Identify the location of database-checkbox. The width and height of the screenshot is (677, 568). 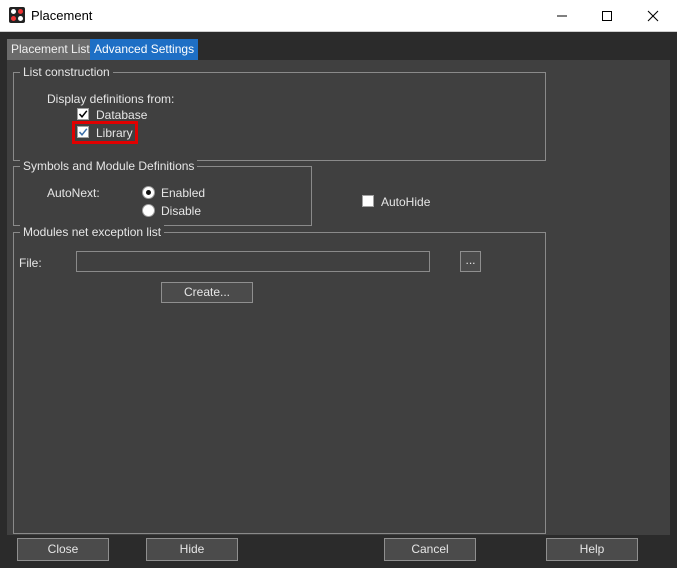
(83, 114).